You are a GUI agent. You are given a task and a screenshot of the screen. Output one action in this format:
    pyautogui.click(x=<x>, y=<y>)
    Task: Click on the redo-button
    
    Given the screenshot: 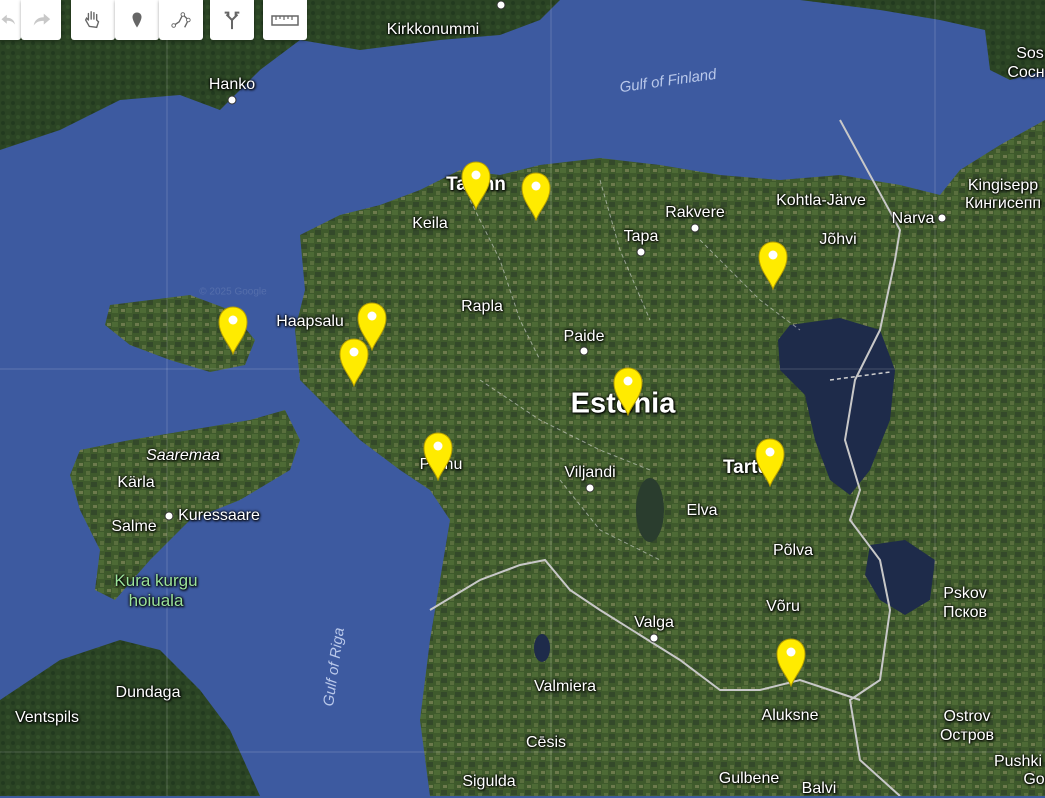 What is the action you would take?
    pyautogui.click(x=41, y=20)
    